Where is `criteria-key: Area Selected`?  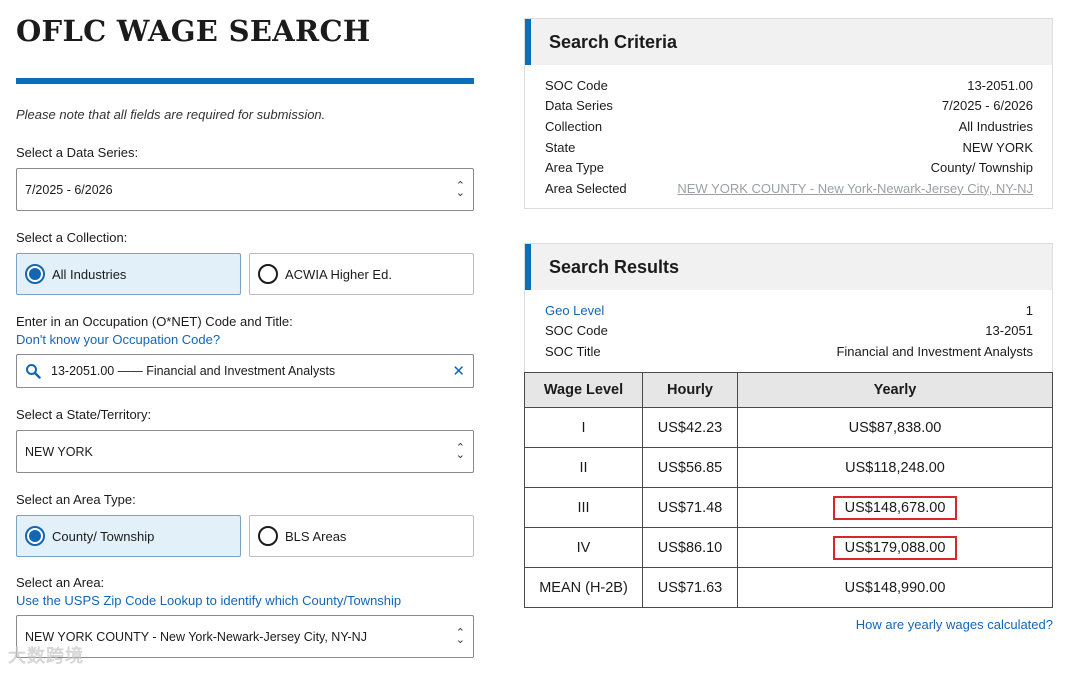
criteria-key: Area Selected is located at coordinates (586, 188).